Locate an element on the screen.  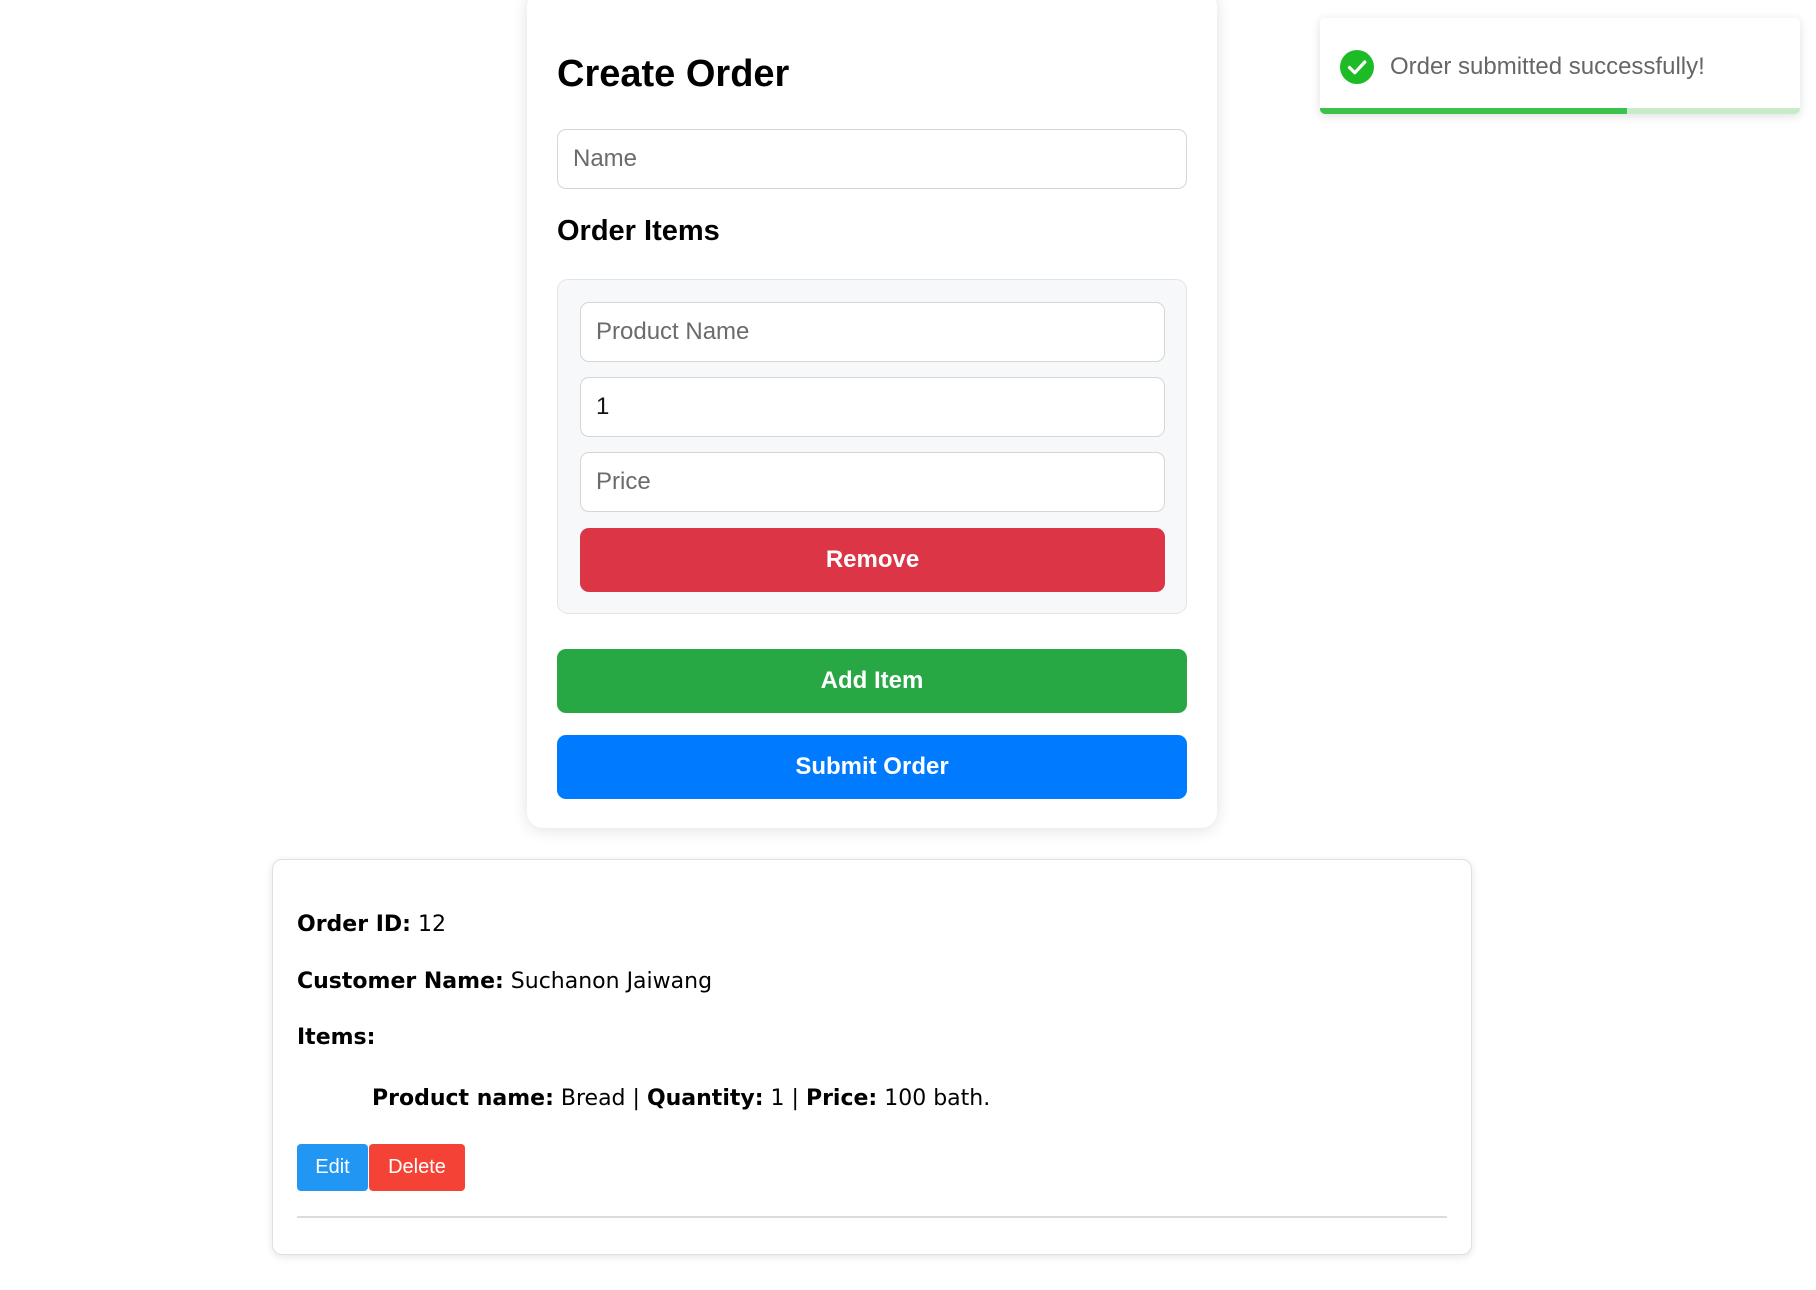
toast-progress-track is located at coordinates (1560, 111).